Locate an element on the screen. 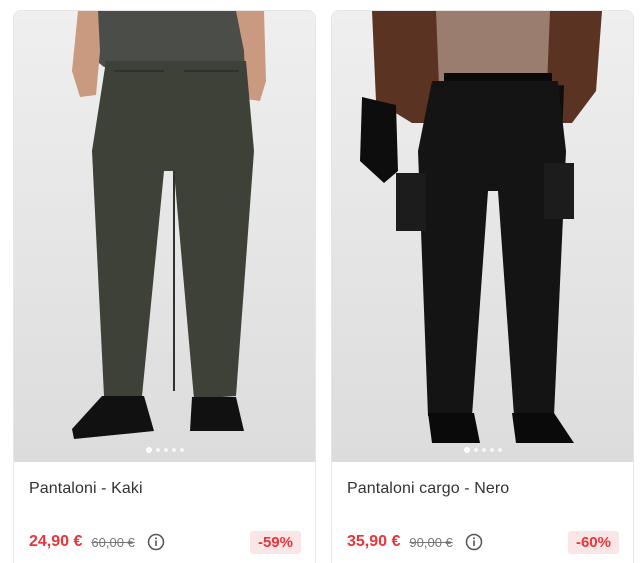  price-row: 35,90 € 90,00 € -60% is located at coordinates (483, 542).